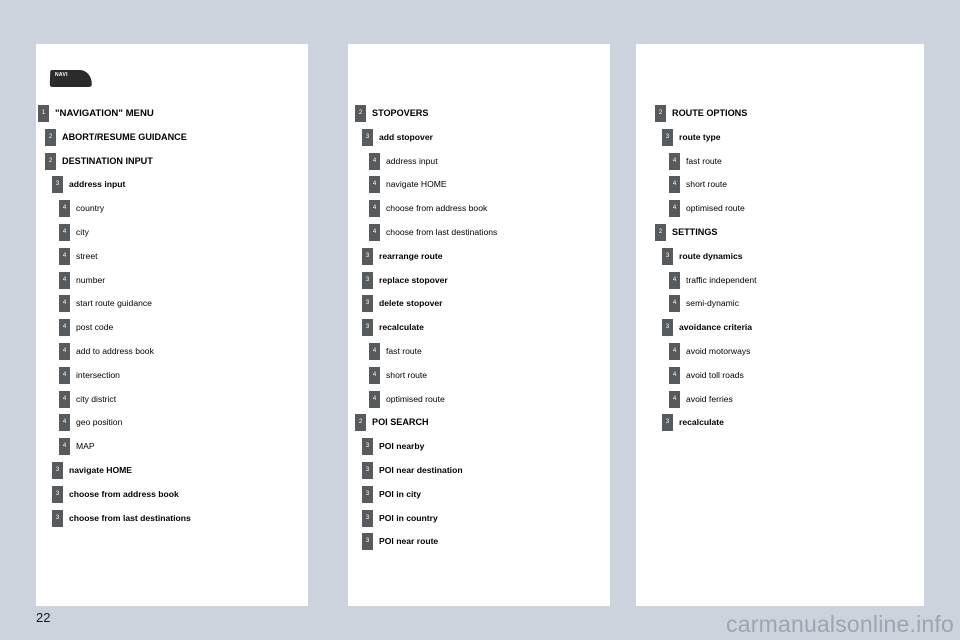  I want to click on menu-row-label: POI SEARCH, so click(400, 422).